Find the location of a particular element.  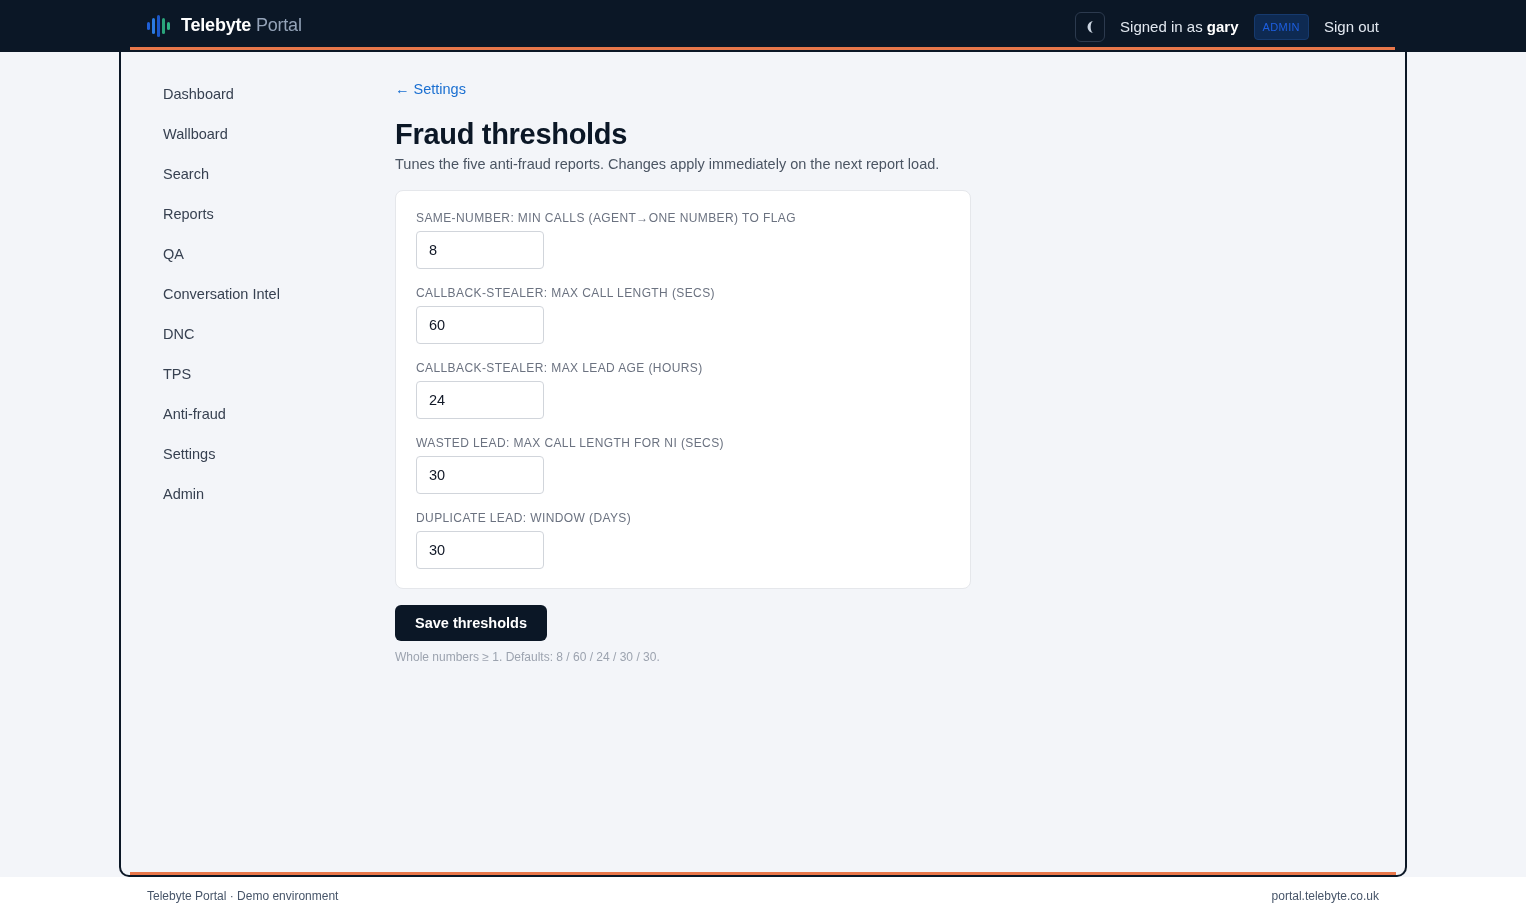

page-subtitle: Tunes the five anti-fraud reports. Changes apply immediately on the next report load. is located at coordinates (667, 164).